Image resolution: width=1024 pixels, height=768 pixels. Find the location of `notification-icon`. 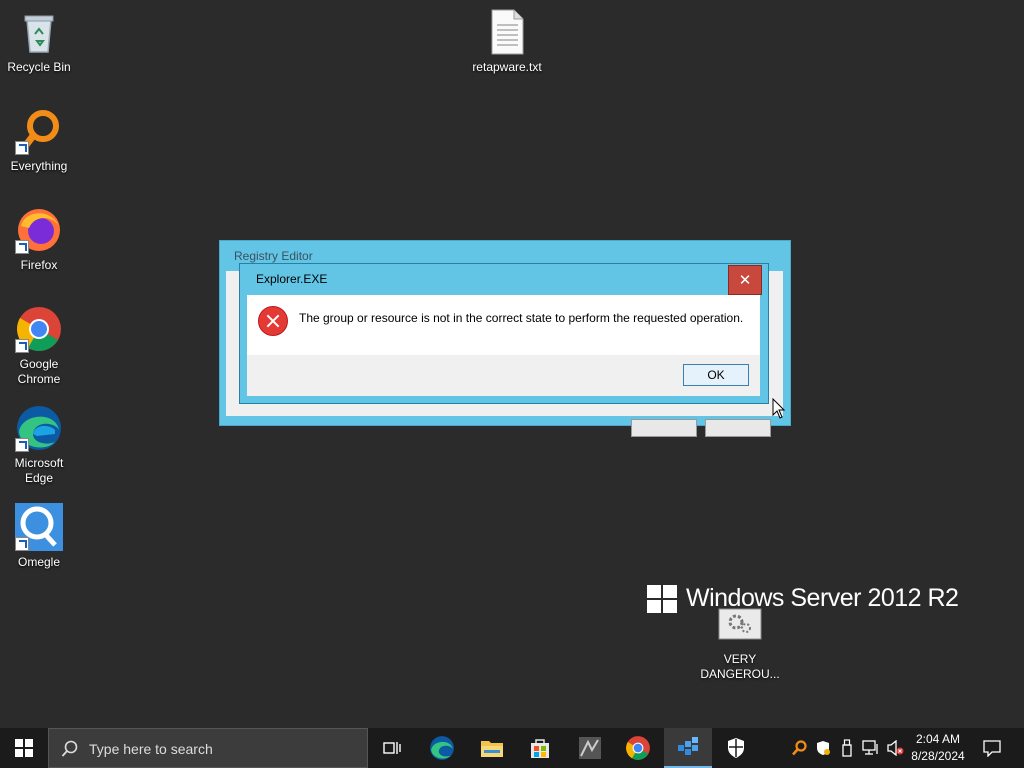

notification-icon is located at coordinates (992, 748).